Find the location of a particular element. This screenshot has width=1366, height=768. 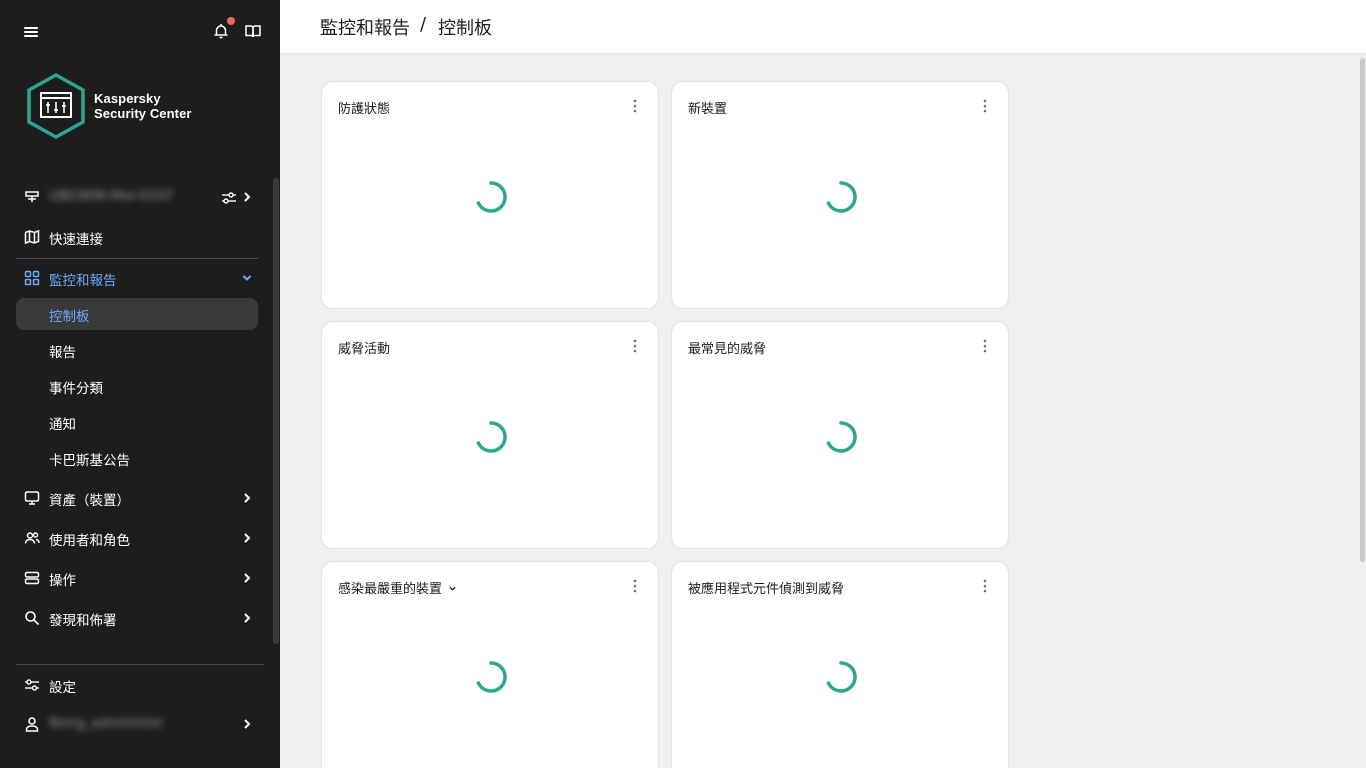

server-selector: UBGWIN-Mel-0107 is located at coordinates (137, 197).